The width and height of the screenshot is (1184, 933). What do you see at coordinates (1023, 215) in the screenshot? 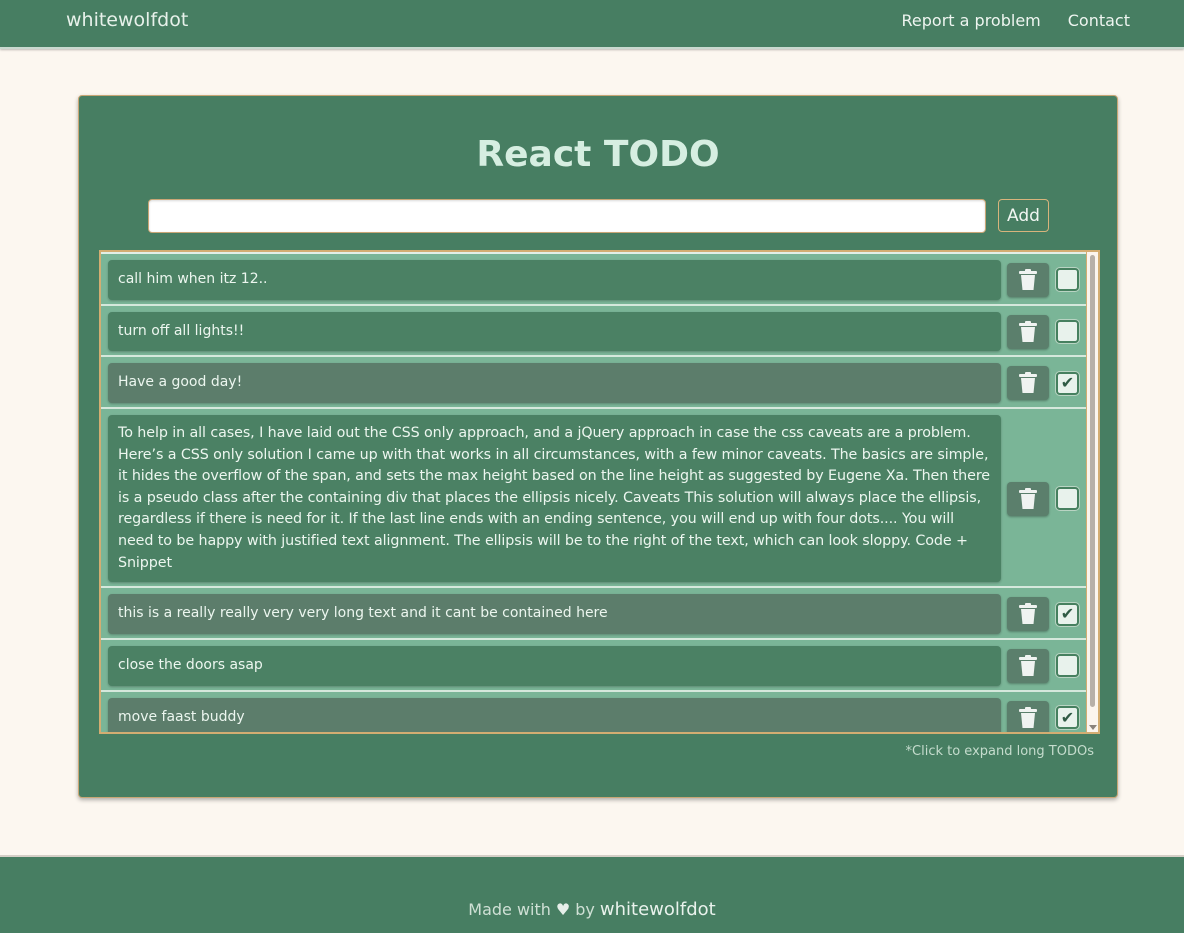
I see `add-button: Add` at bounding box center [1023, 215].